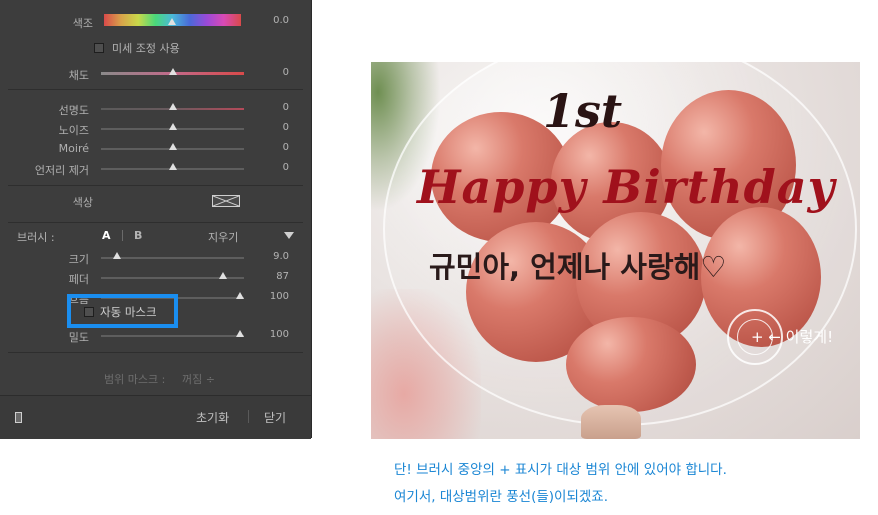 This screenshot has width=878, height=515. I want to click on reset-button: 초기화, so click(212, 417).